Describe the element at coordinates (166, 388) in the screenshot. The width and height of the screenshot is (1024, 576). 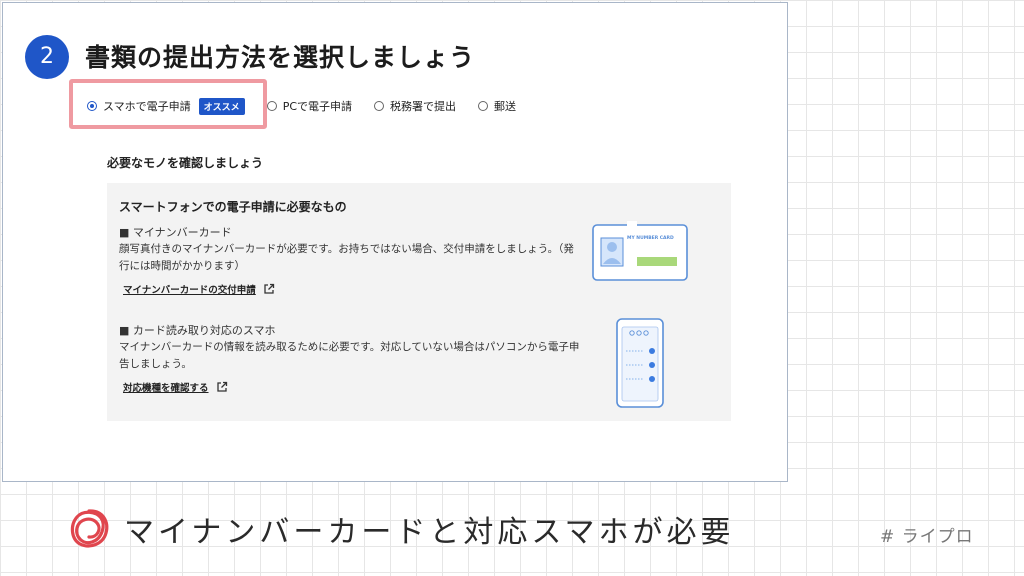
I see `link-label: 対応機種を確認する` at that location.